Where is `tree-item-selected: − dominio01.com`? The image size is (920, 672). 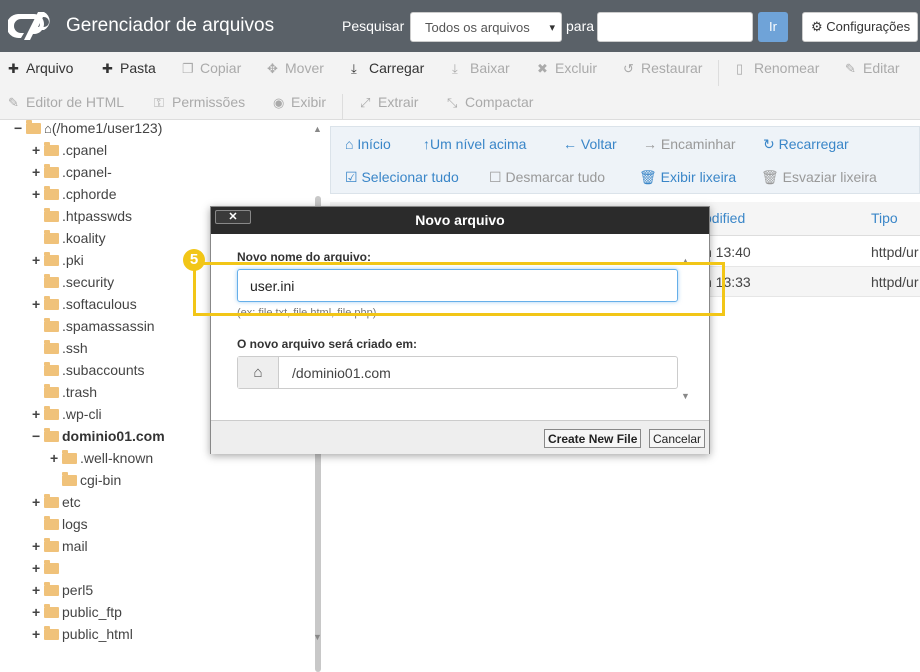
tree-item-selected: − dominio01.com is located at coordinates (98, 439).